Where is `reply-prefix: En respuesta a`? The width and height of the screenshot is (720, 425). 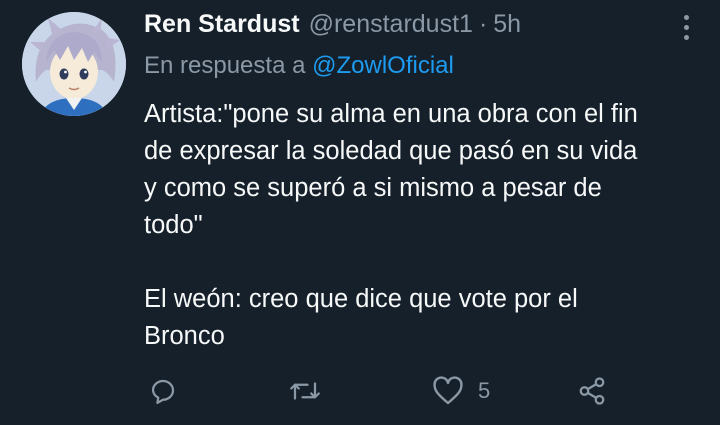 reply-prefix: En respuesta a is located at coordinates (225, 65).